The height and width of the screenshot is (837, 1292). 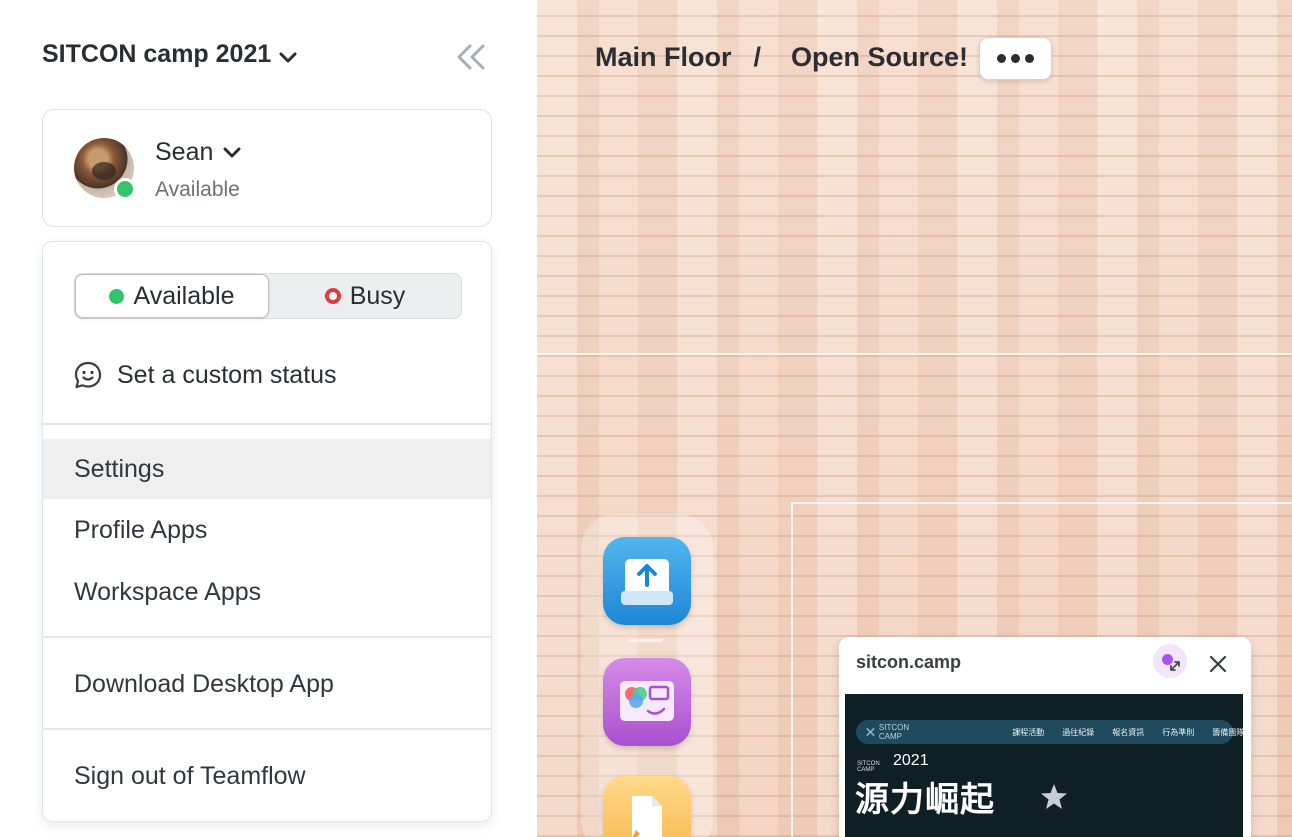 I want to click on status-option-label: Busy, so click(x=377, y=295).